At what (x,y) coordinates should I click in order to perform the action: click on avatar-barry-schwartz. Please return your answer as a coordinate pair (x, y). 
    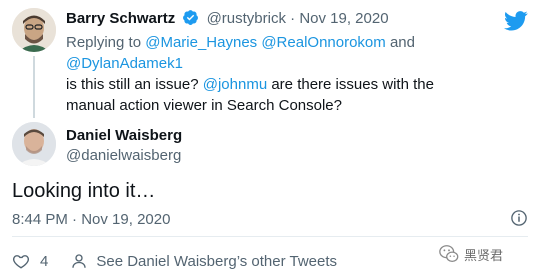
    Looking at the image, I should click on (34, 30).